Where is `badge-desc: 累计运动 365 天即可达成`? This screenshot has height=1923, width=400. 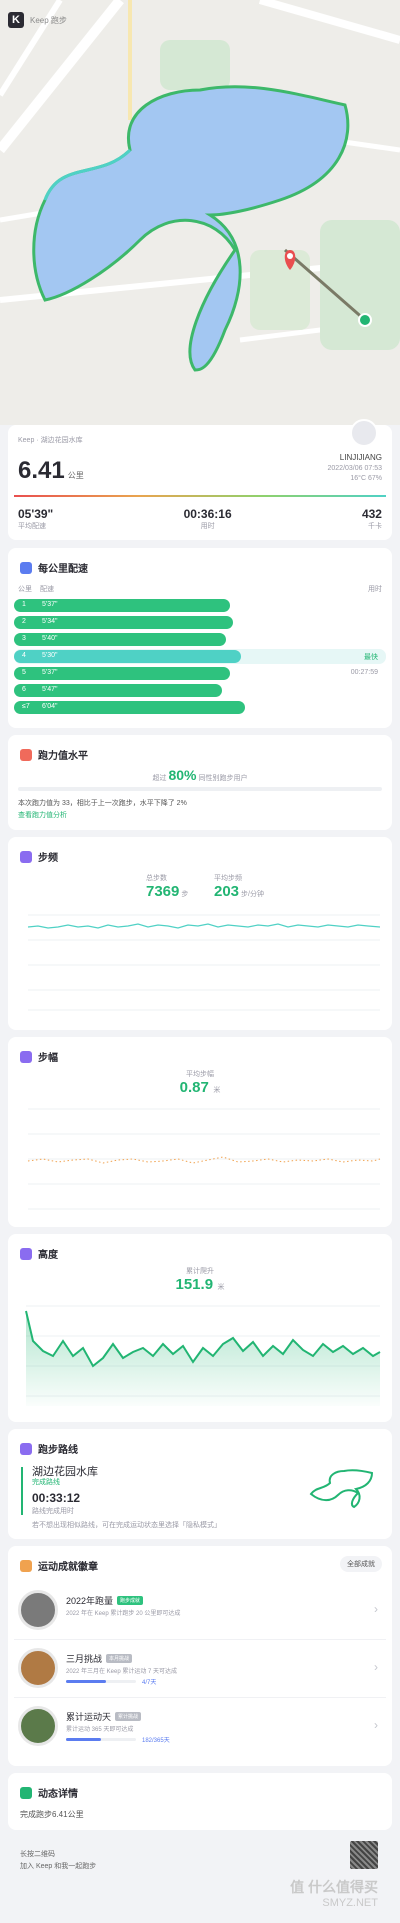
badge-desc: 累计运动 365 天即可达成 is located at coordinates (100, 1730).